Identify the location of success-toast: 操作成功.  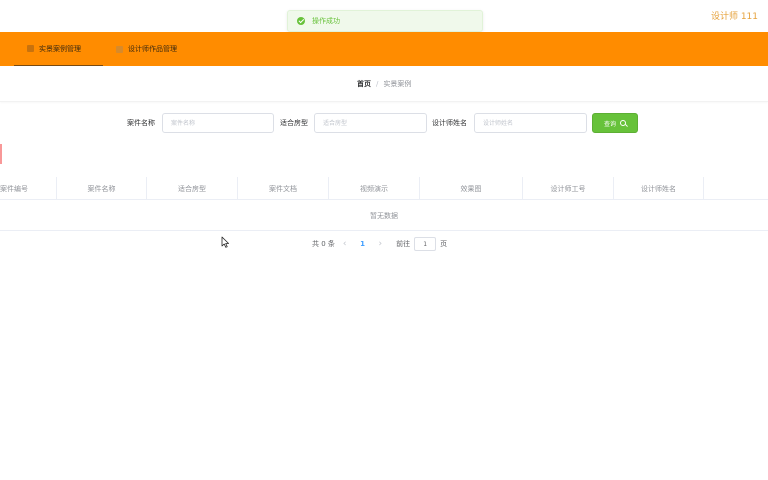
(385, 21).